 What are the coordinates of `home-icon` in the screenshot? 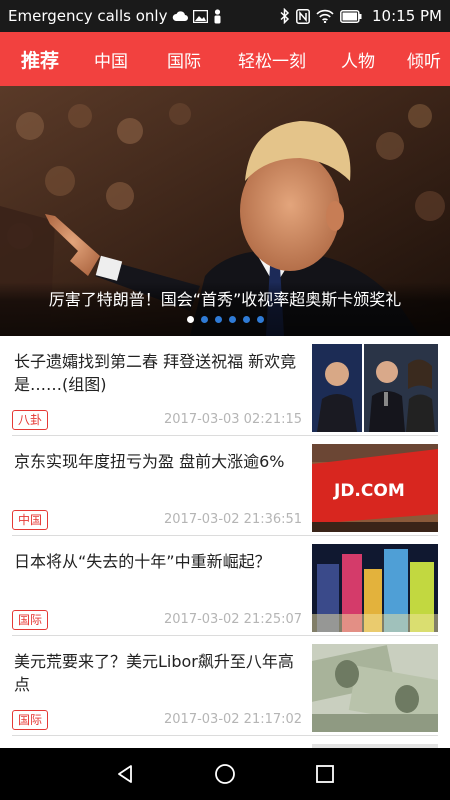 It's located at (225, 774).